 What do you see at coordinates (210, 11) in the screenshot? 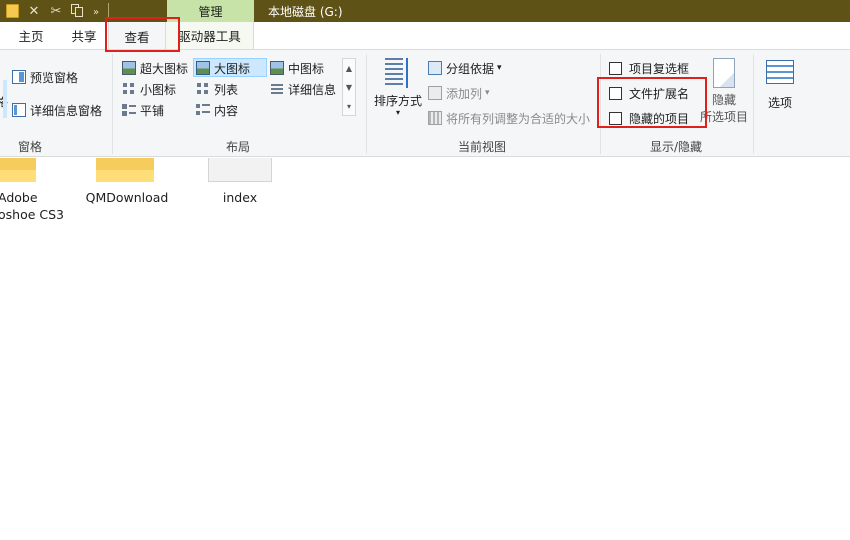
I see `context-tab-manage: 管理` at bounding box center [210, 11].